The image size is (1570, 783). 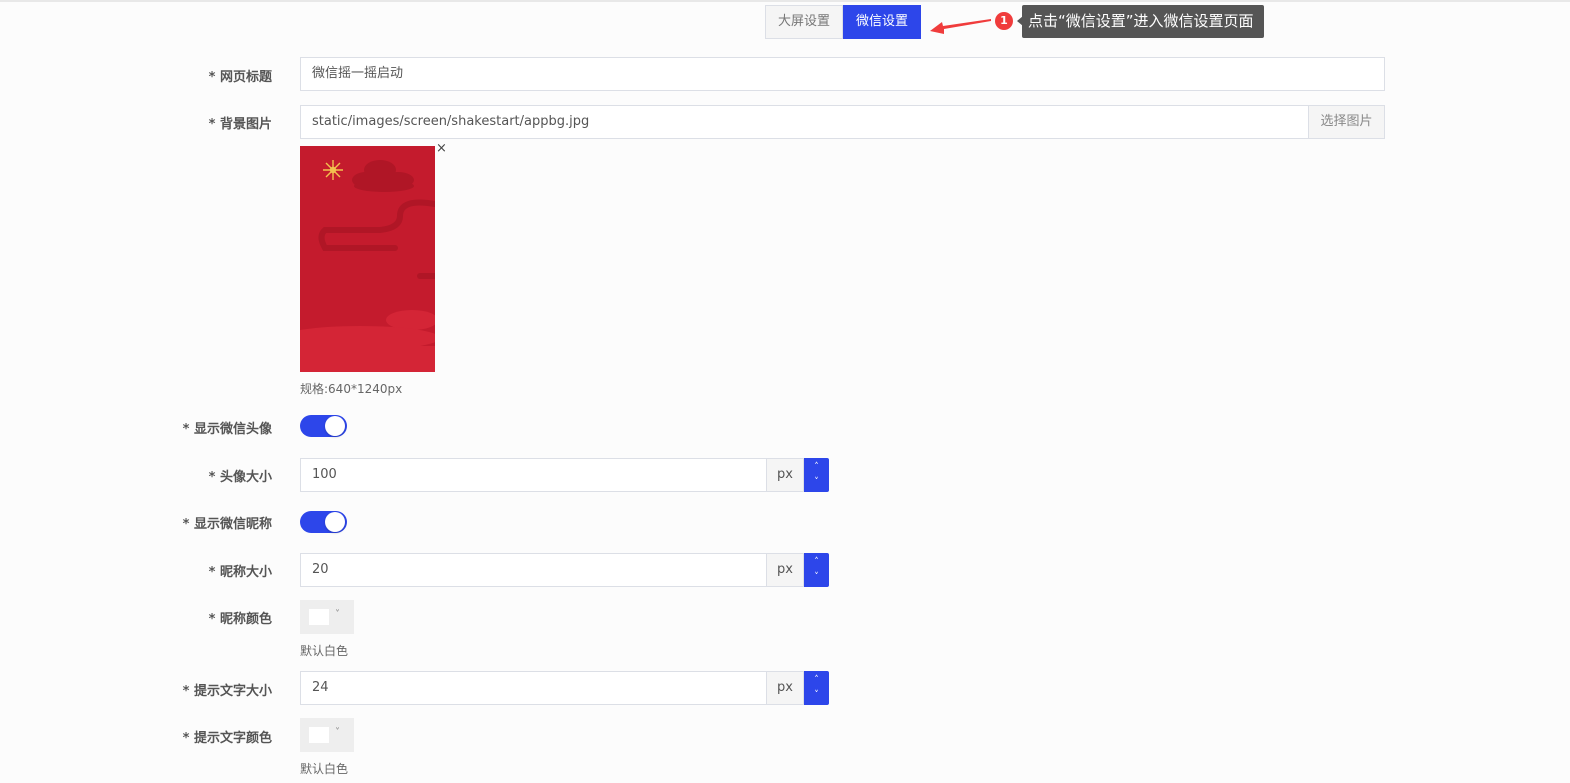 I want to click on page-title-input: 微信摇一摇启动, so click(x=842, y=74).